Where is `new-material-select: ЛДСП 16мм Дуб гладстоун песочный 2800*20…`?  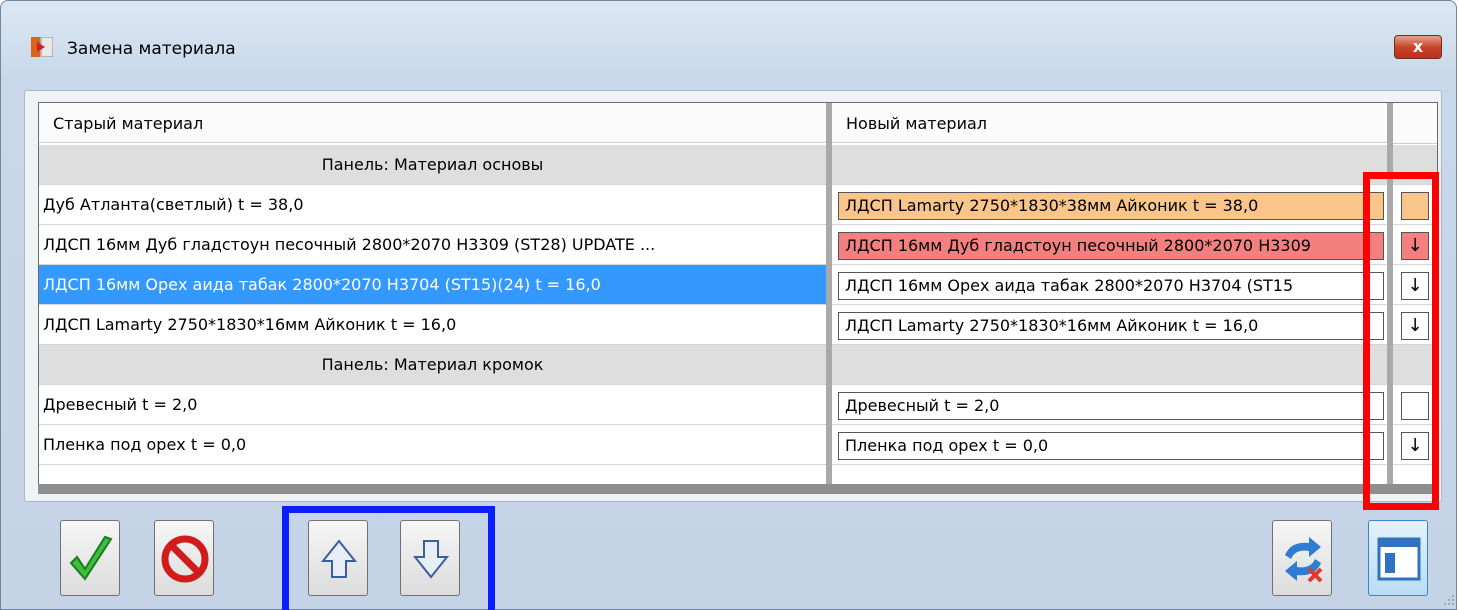 new-material-select: ЛДСП 16мм Дуб гладстоун песочный 2800*20… is located at coordinates (1111, 246).